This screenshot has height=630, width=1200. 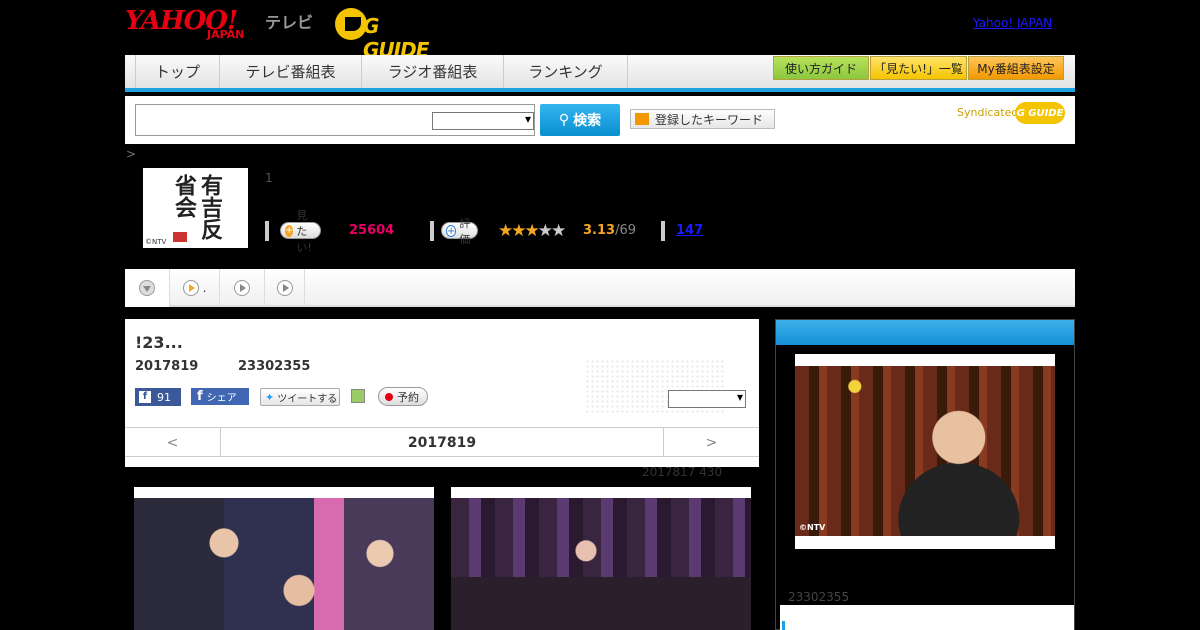 What do you see at coordinates (821, 68) in the screenshot?
I see `guide-button: 使い方ガイド` at bounding box center [821, 68].